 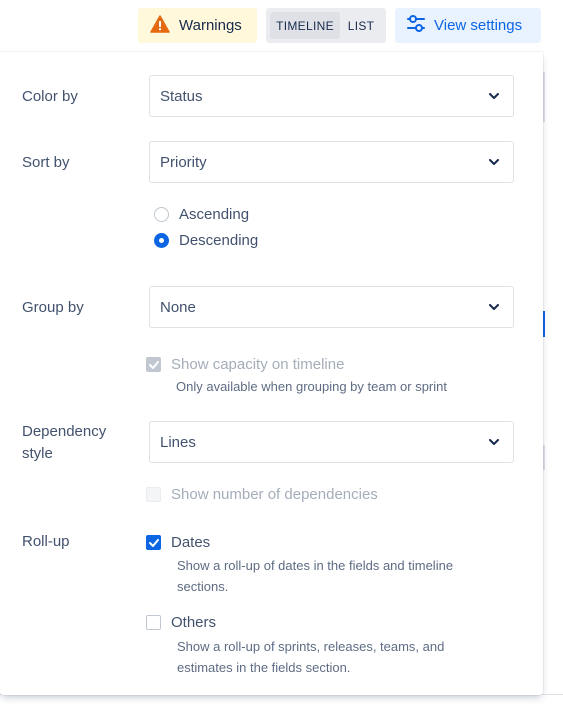 What do you see at coordinates (219, 240) in the screenshot?
I see `sort-descending-label: Descending` at bounding box center [219, 240].